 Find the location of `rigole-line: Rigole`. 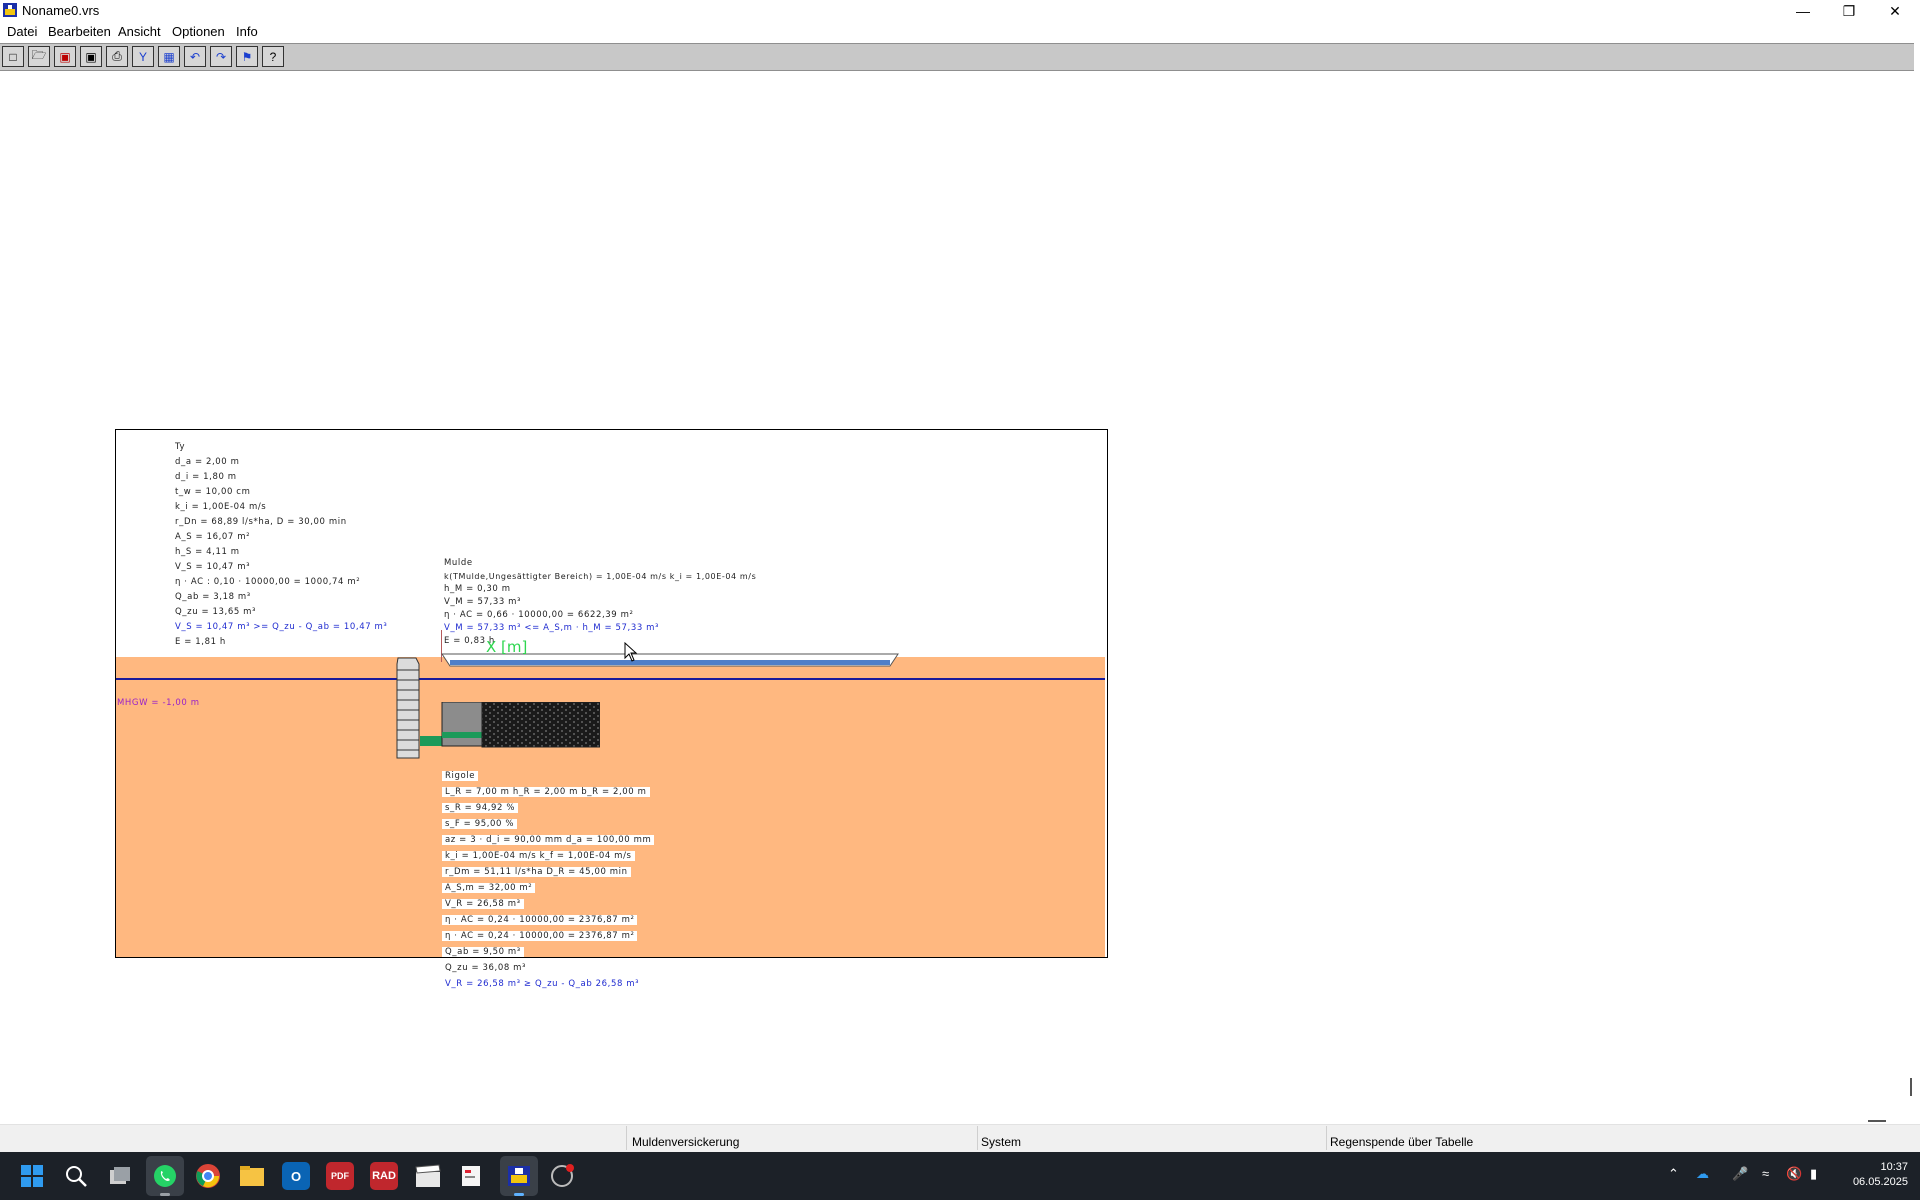

rigole-line: Rigole is located at coordinates (460, 776).